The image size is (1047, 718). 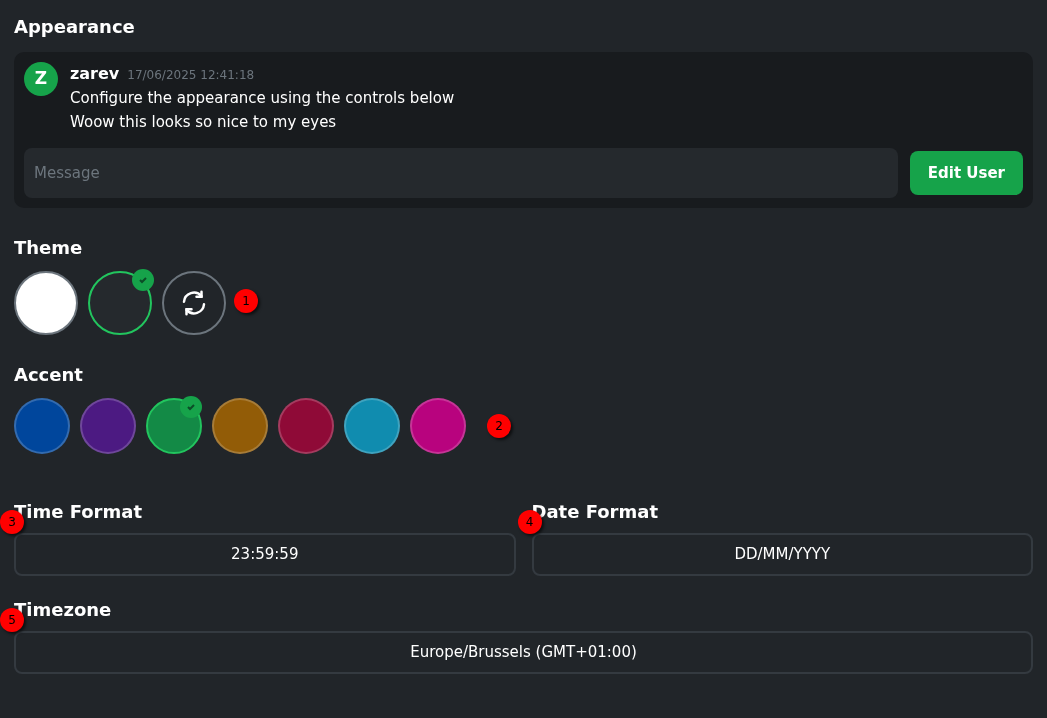 What do you see at coordinates (246, 301) in the screenshot?
I see `annotation-marker: 1` at bounding box center [246, 301].